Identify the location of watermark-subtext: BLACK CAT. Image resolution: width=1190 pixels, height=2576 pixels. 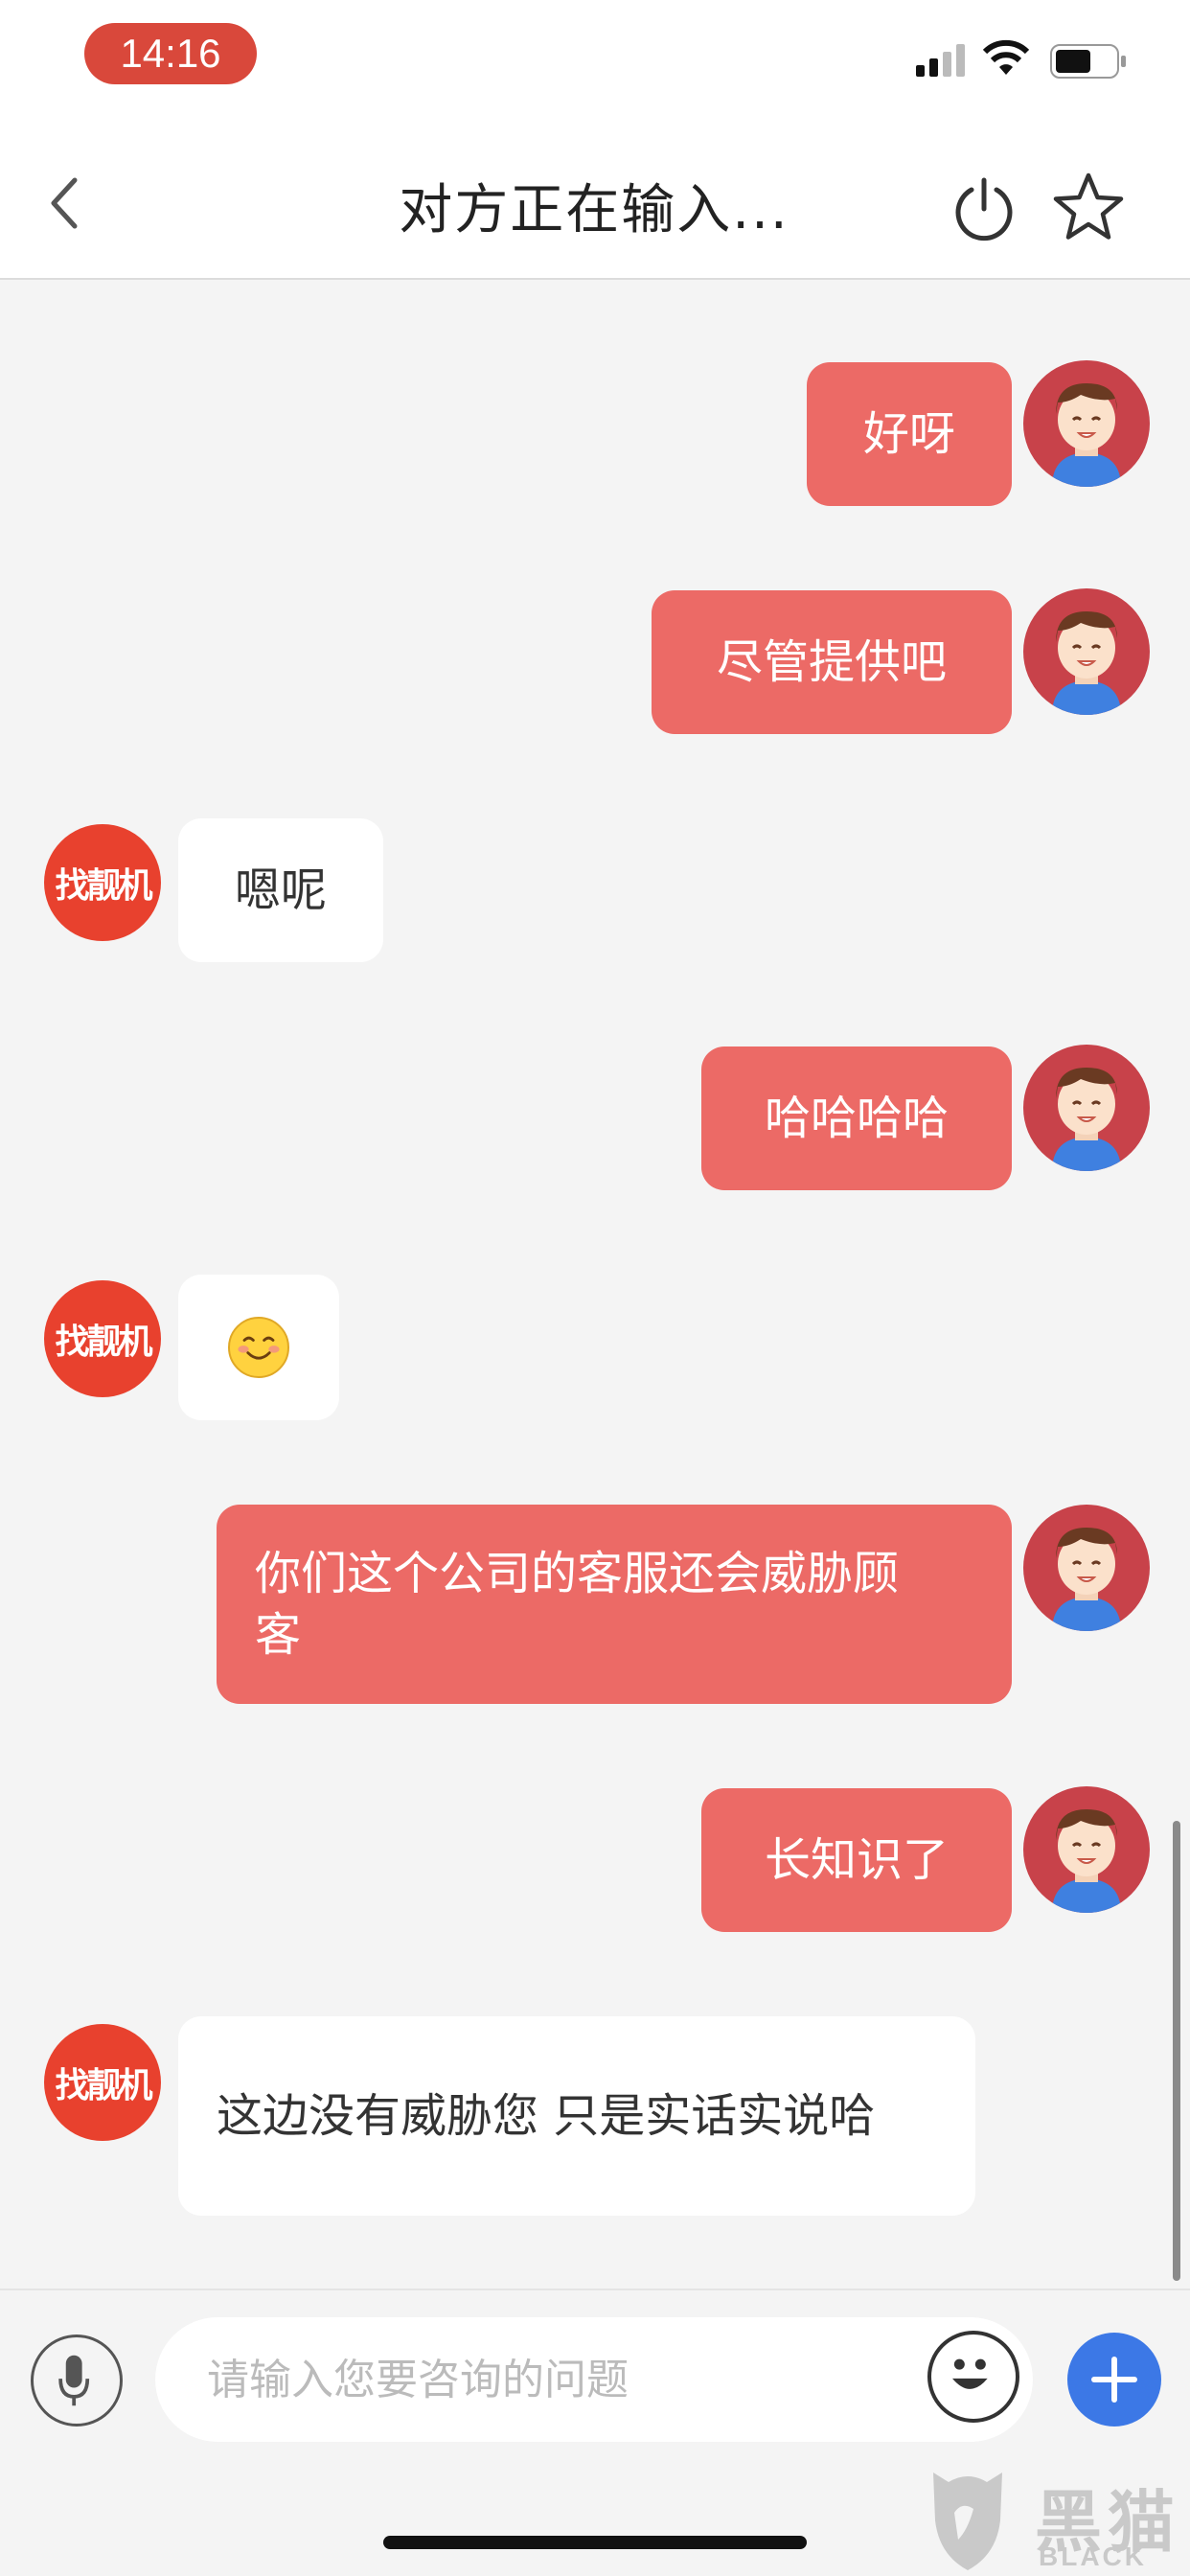
(1093, 2559).